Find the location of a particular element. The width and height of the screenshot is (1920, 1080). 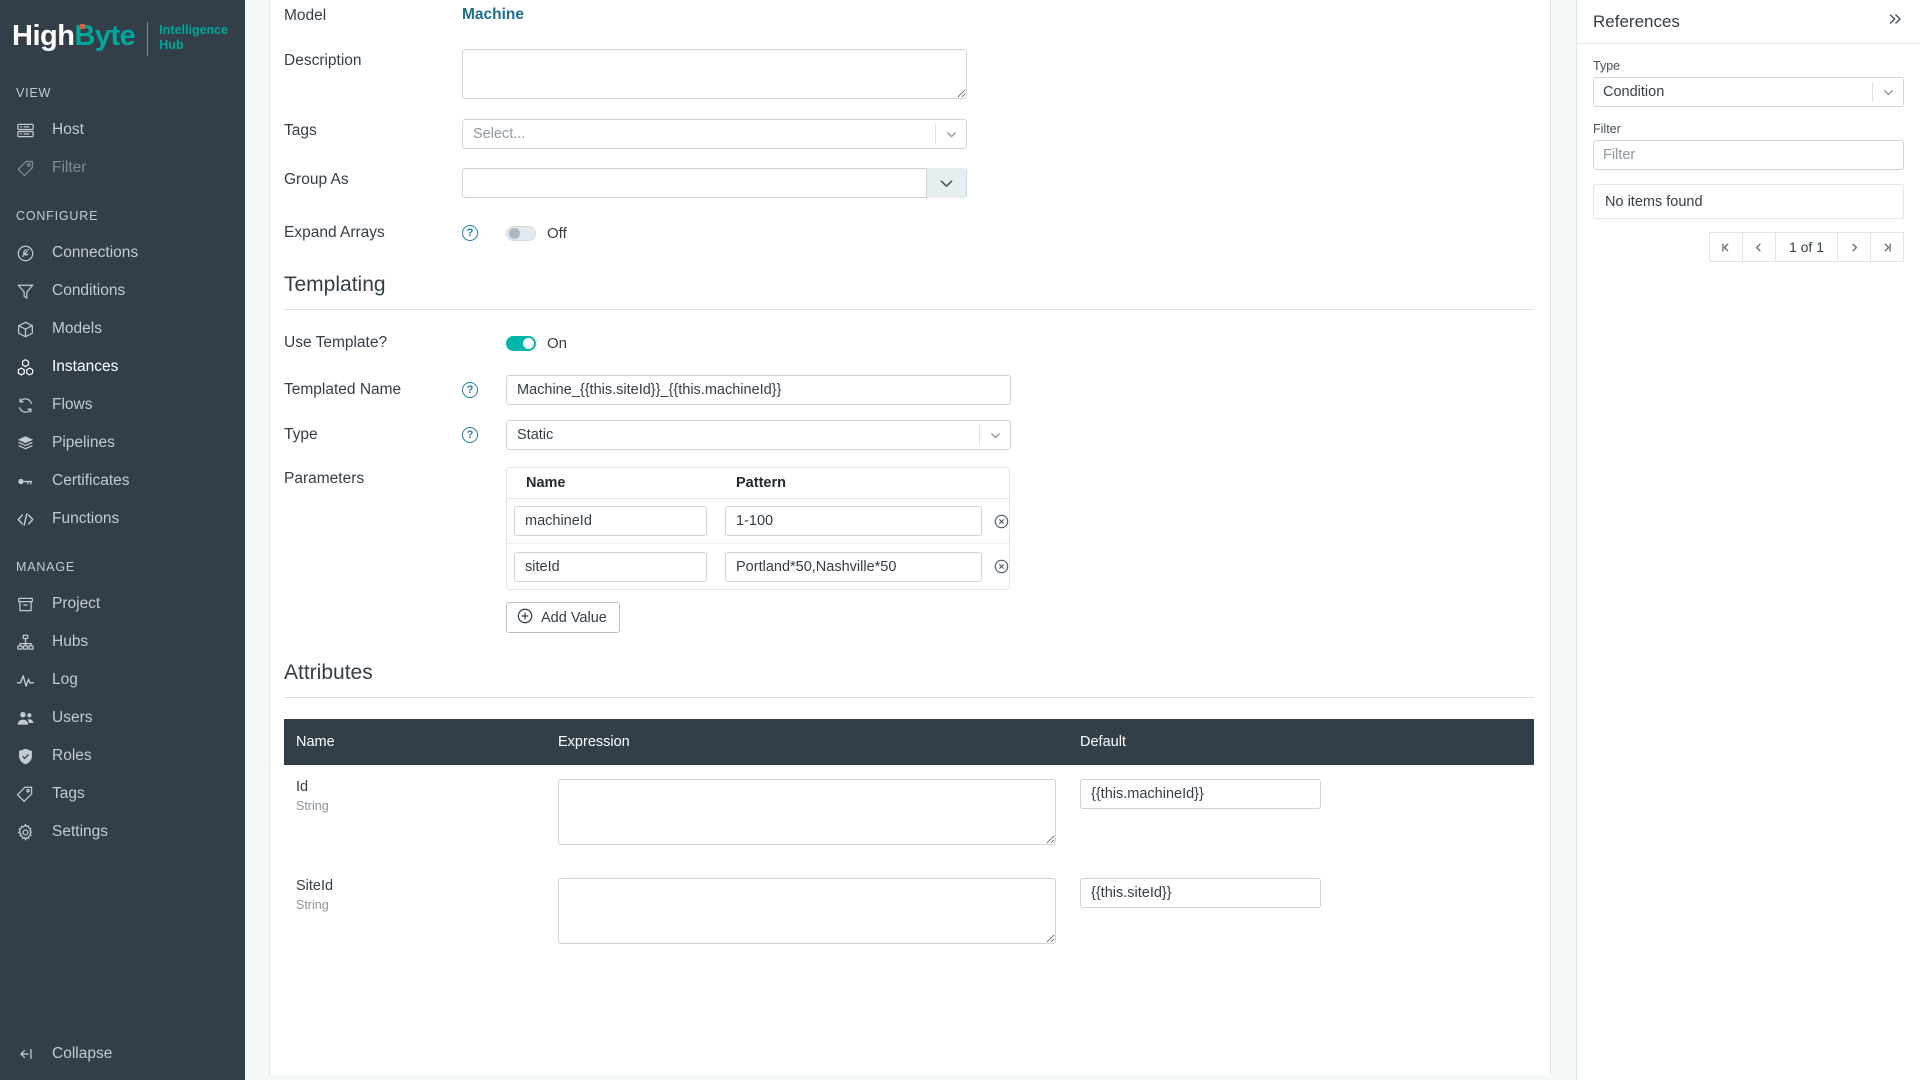

sidebar-item-settings: Settings is located at coordinates (122, 832).